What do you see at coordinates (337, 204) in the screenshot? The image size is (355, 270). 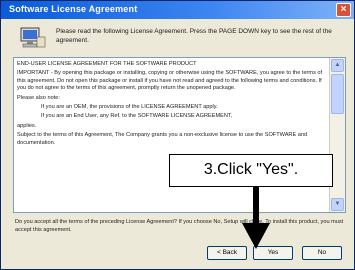 I see `scroll-down-arrow-icon: ▼` at bounding box center [337, 204].